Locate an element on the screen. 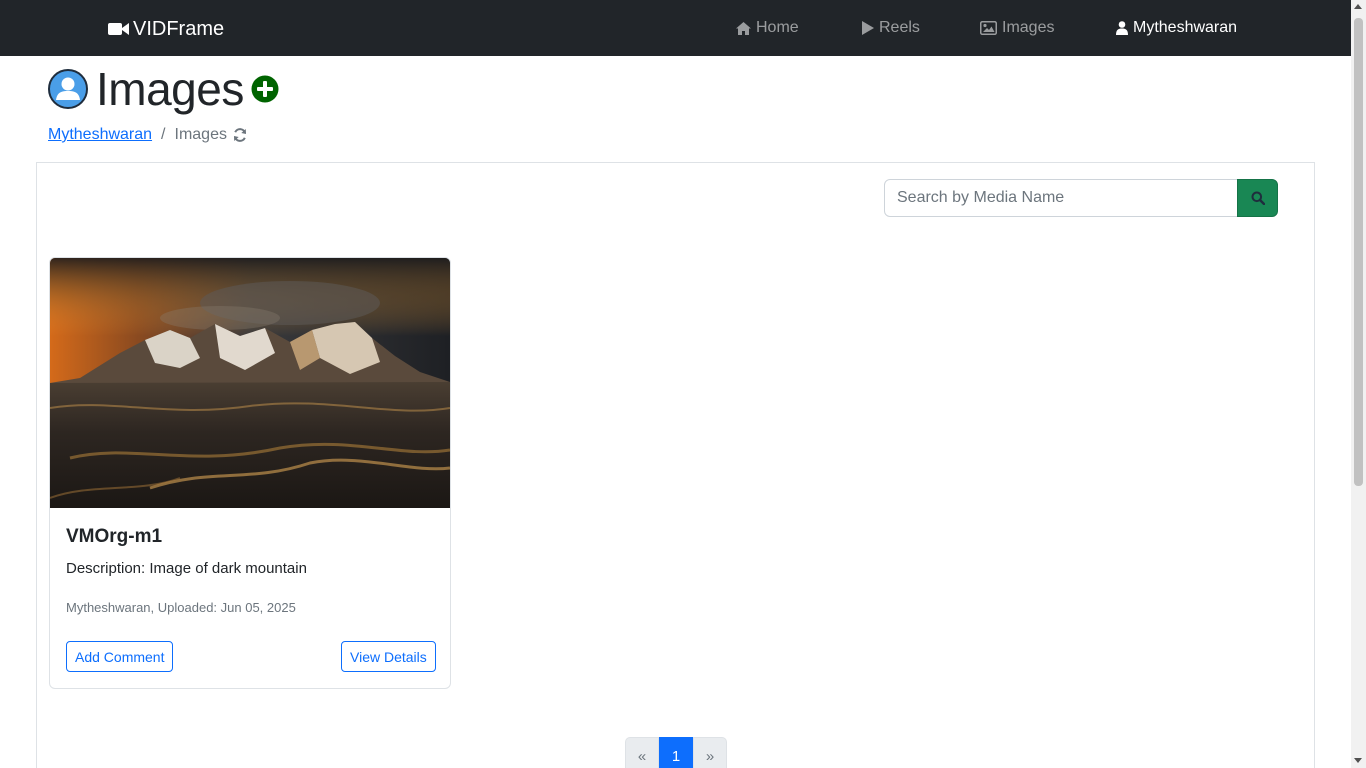 The width and height of the screenshot is (1366, 768). vertical-scrollbar is located at coordinates (1358, 384).